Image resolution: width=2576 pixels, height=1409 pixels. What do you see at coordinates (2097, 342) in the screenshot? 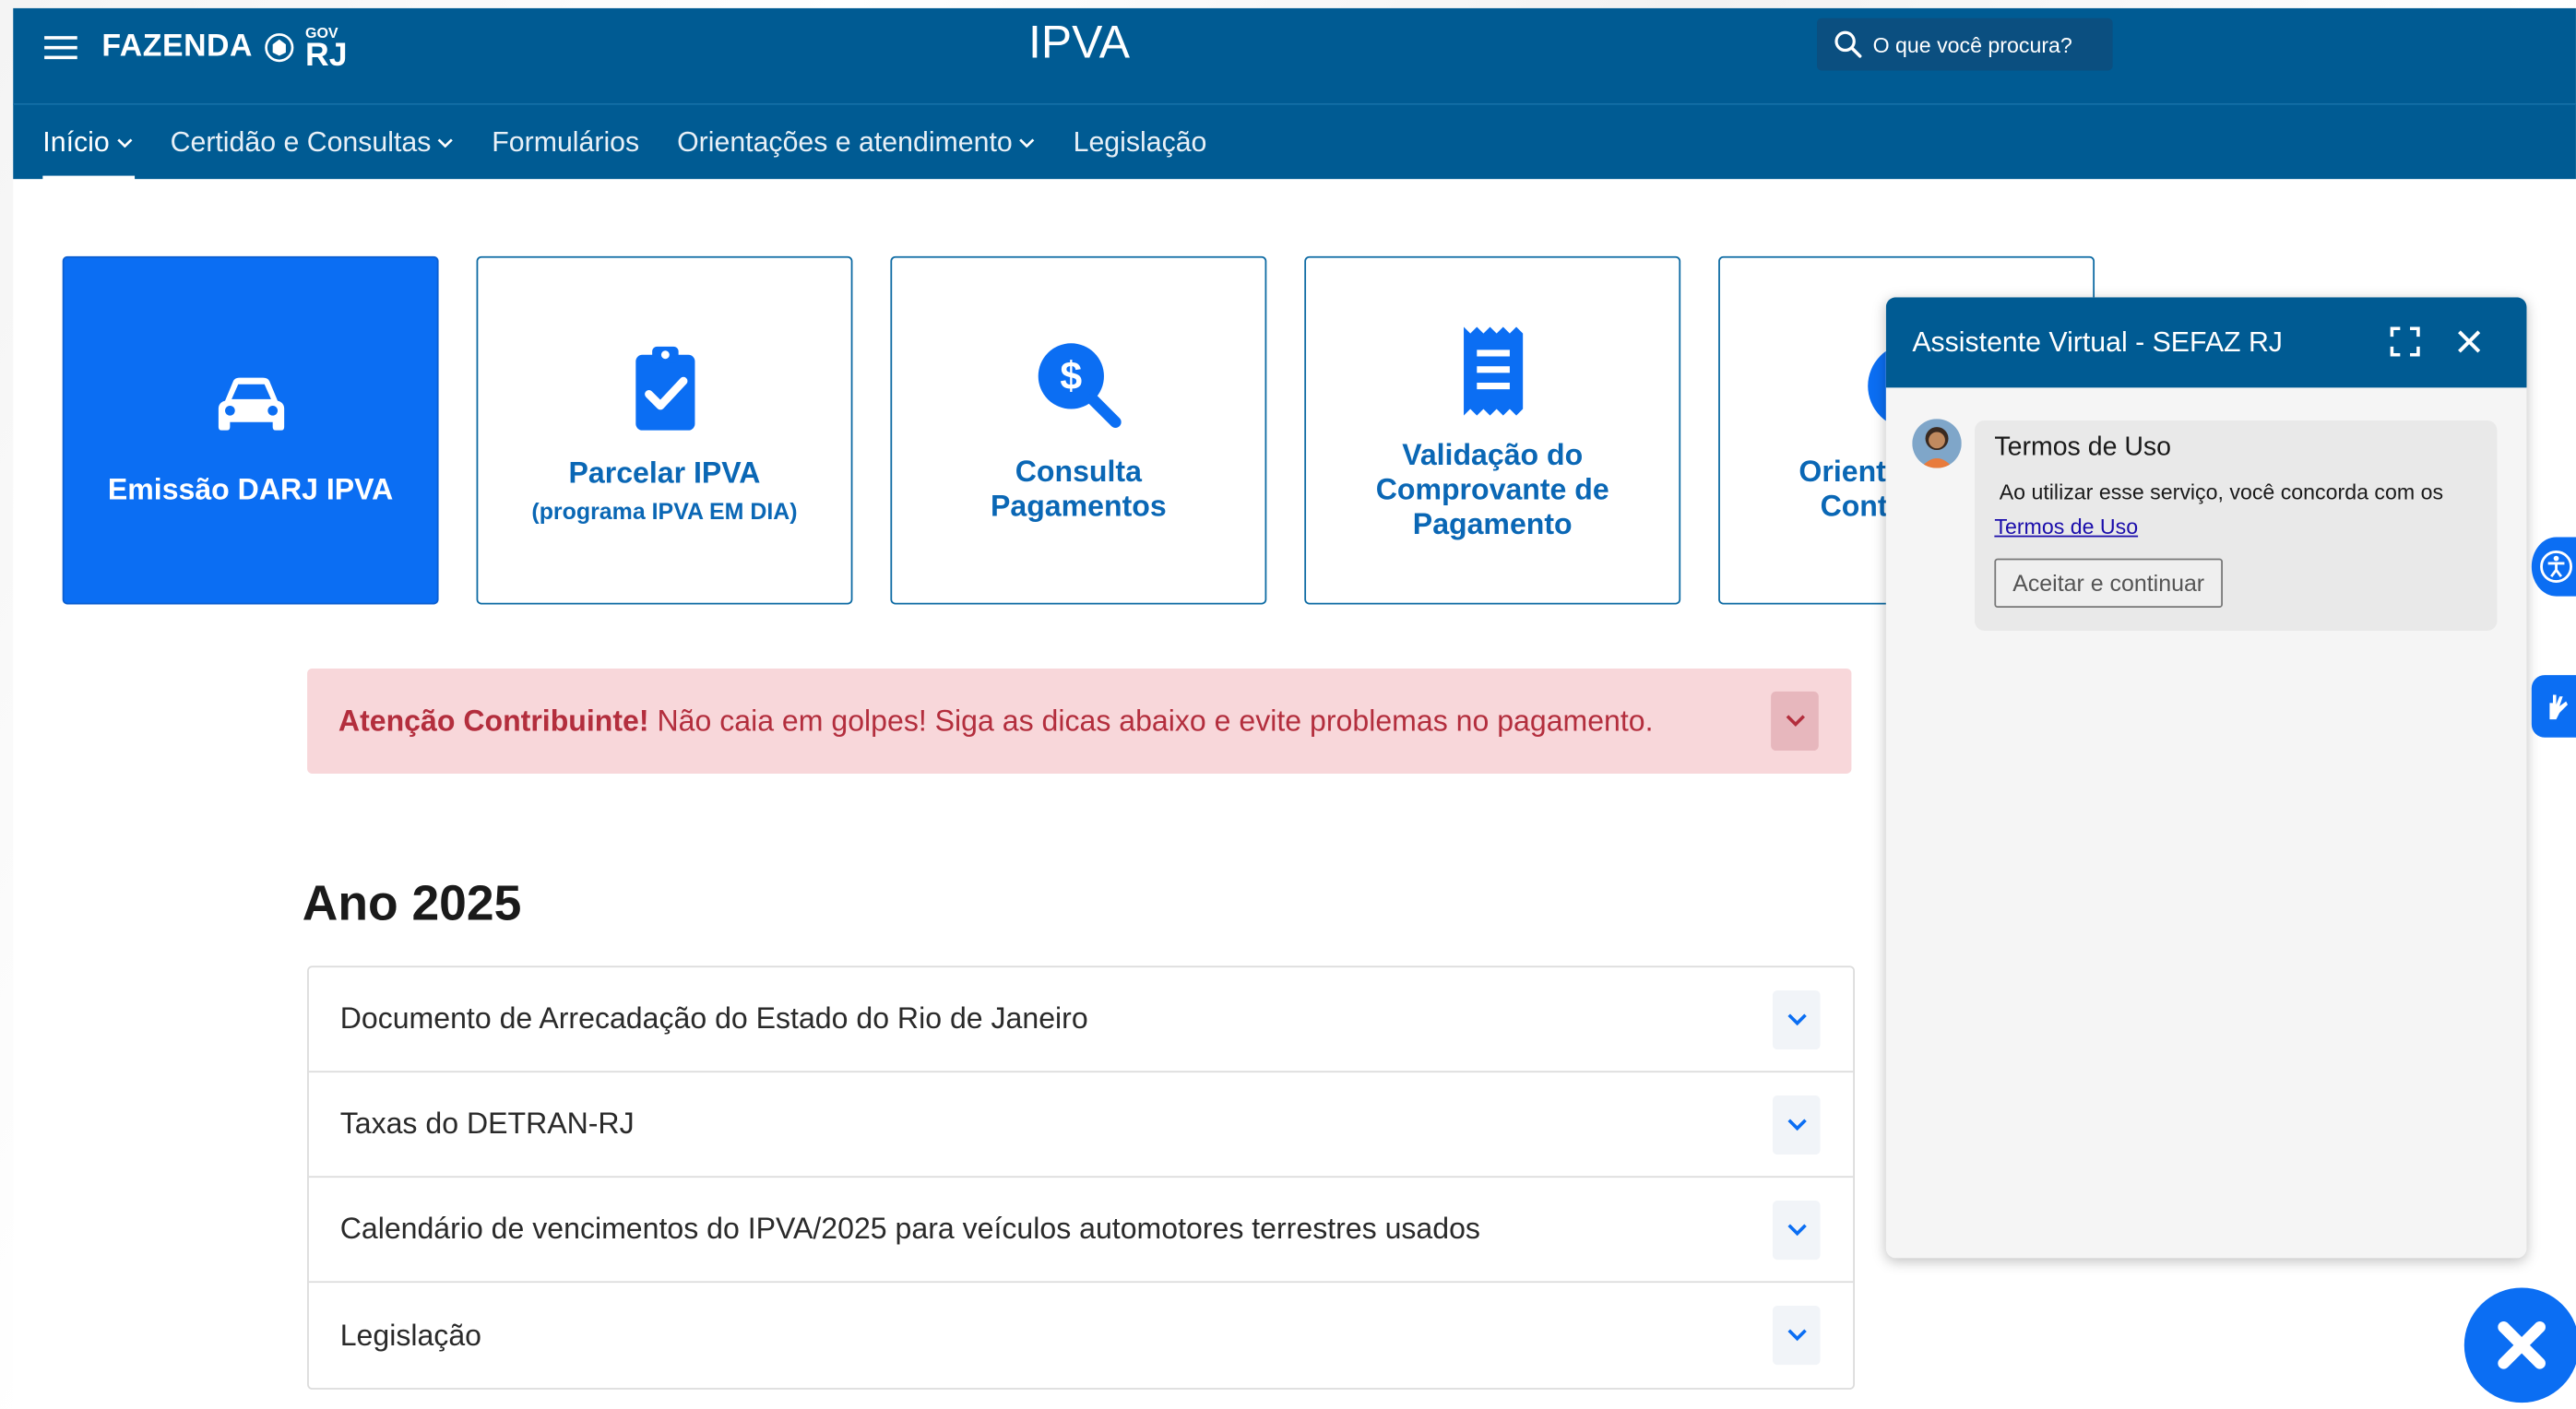
I see `chat-title: Assistente Virtual - SEFAZ RJ` at bounding box center [2097, 342].